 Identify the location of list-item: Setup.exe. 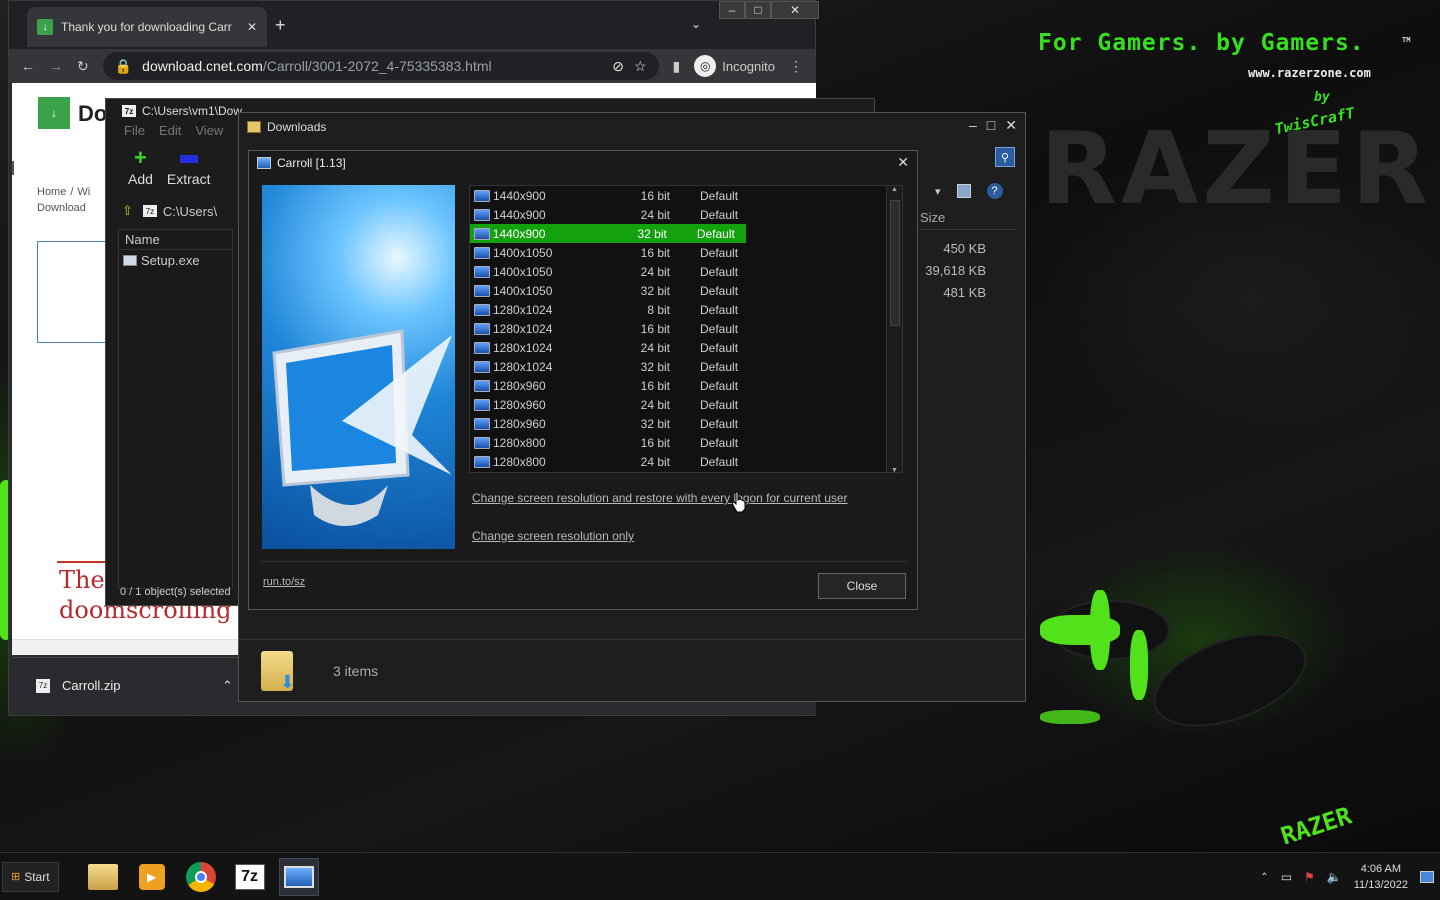
(175, 260).